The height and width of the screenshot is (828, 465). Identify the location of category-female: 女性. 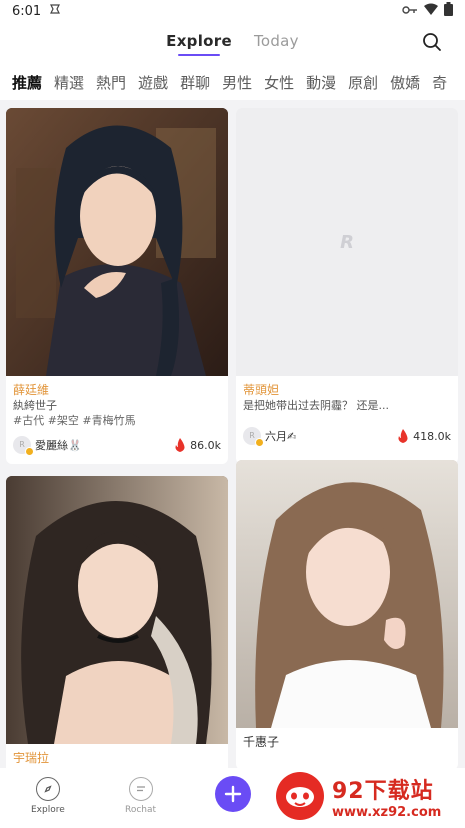
(279, 82).